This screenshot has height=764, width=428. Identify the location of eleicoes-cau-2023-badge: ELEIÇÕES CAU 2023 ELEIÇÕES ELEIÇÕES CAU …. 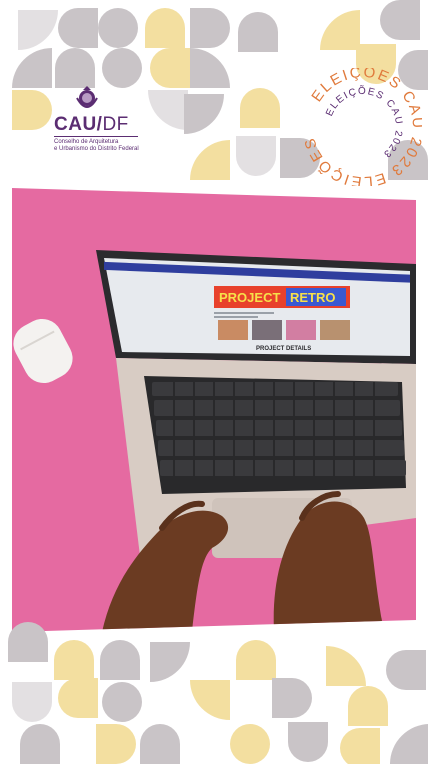
(363, 127).